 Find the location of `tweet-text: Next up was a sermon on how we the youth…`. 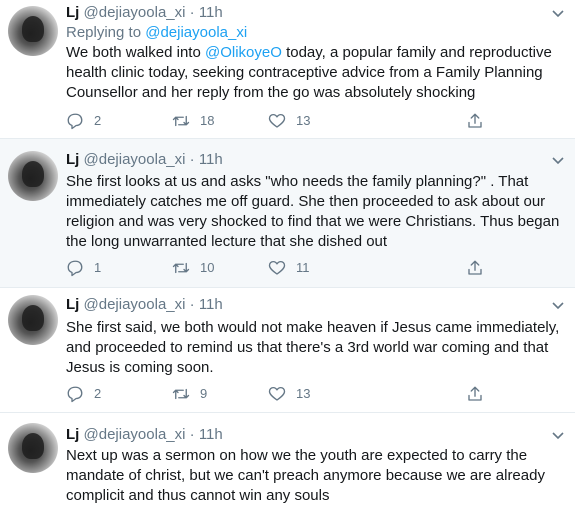

tweet-text: Next up was a sermon on how we the youth… is located at coordinates (308, 475).